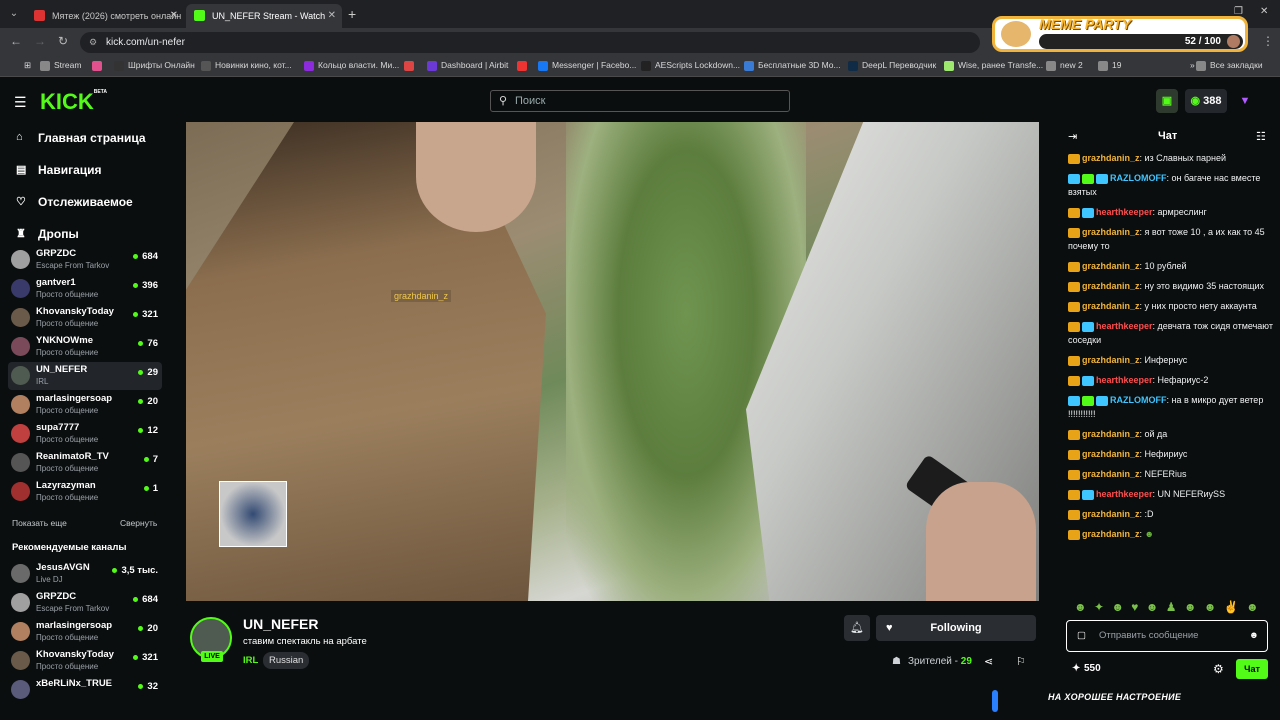 The height and width of the screenshot is (720, 1280). What do you see at coordinates (1169, 494) in the screenshot?
I see `chat-message: hearthkeeper: UN NEFERиуSS` at bounding box center [1169, 494].